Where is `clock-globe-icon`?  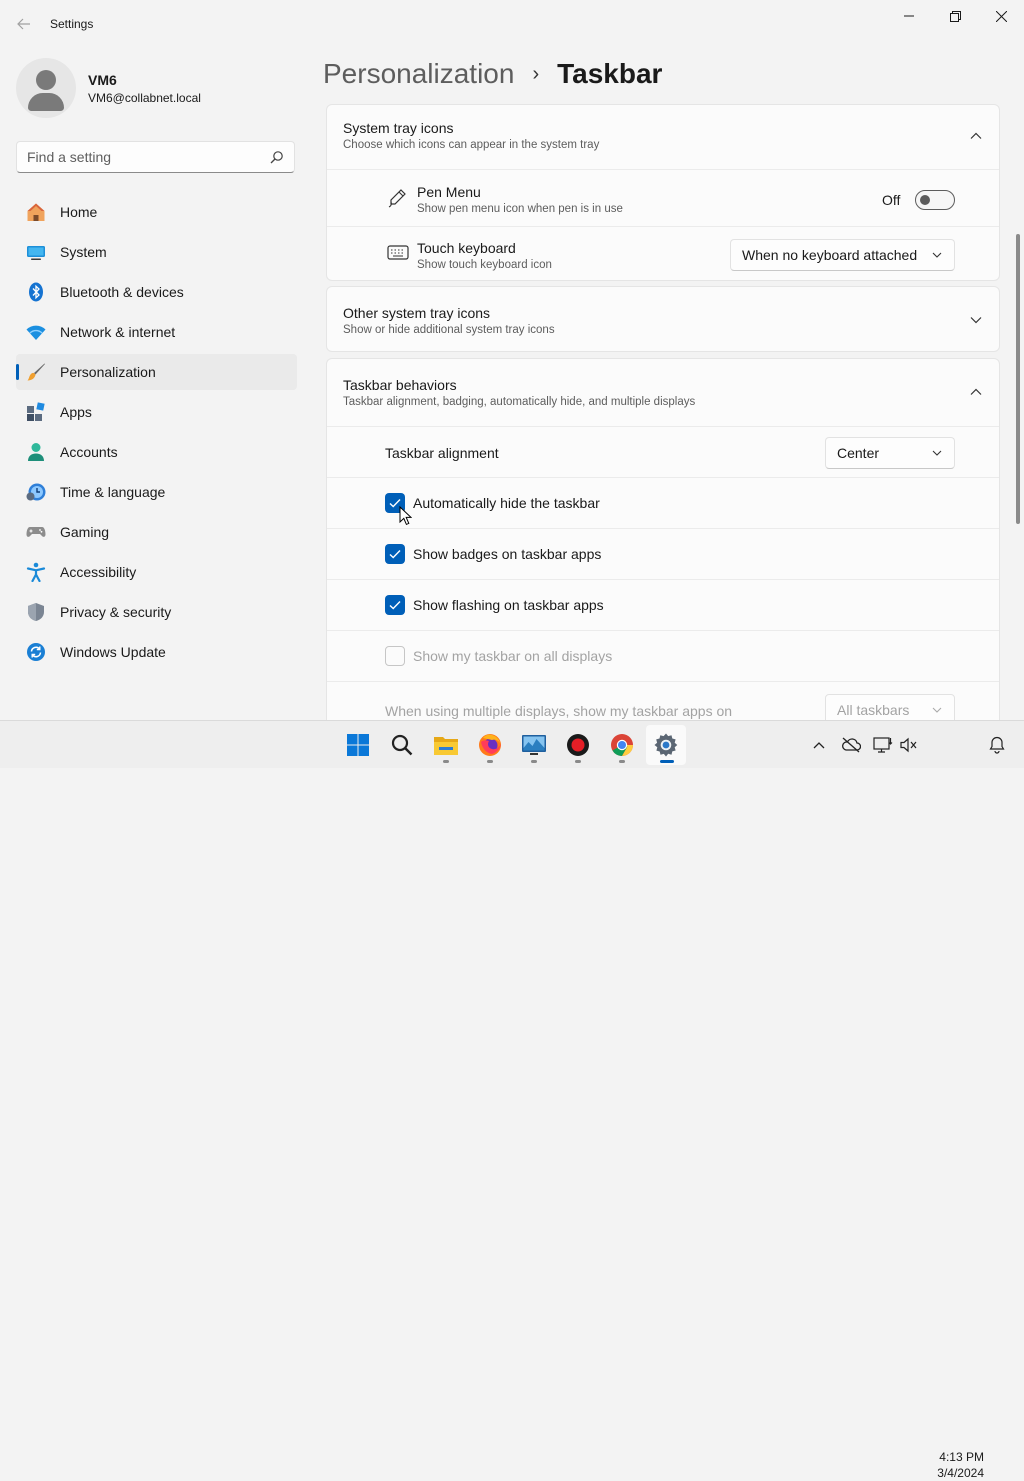 clock-globe-icon is located at coordinates (36, 492).